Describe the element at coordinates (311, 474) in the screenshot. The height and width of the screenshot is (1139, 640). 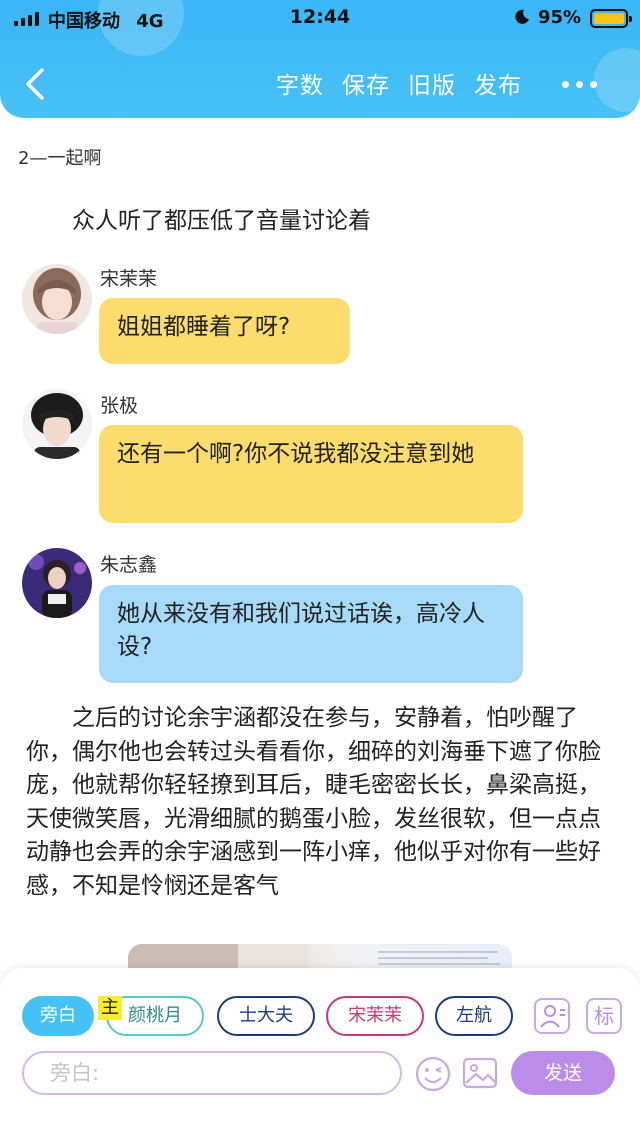
I see `chat-bubble: 还有一个啊?你不说我都没注意到她` at that location.